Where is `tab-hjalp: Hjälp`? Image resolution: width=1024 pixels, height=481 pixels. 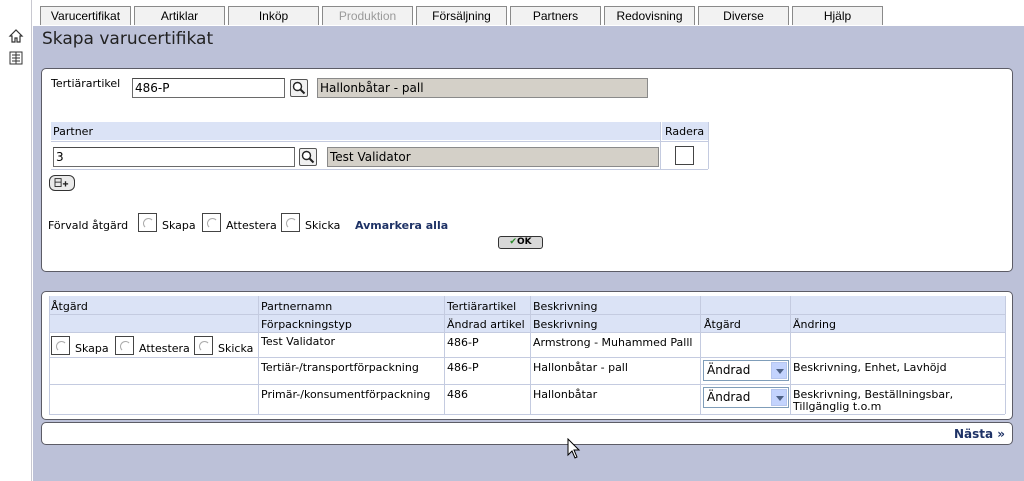 tab-hjalp: Hjälp is located at coordinates (837, 15).